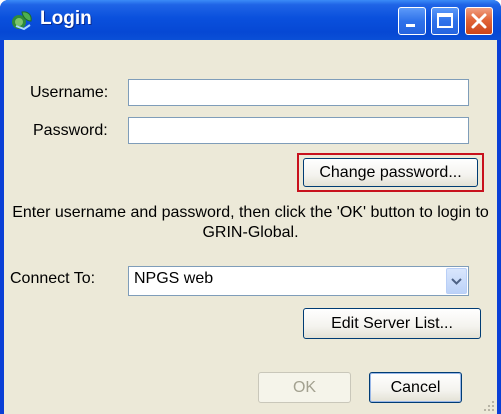  Describe the element at coordinates (415, 387) in the screenshot. I see `cancel-button: Cancel` at that location.